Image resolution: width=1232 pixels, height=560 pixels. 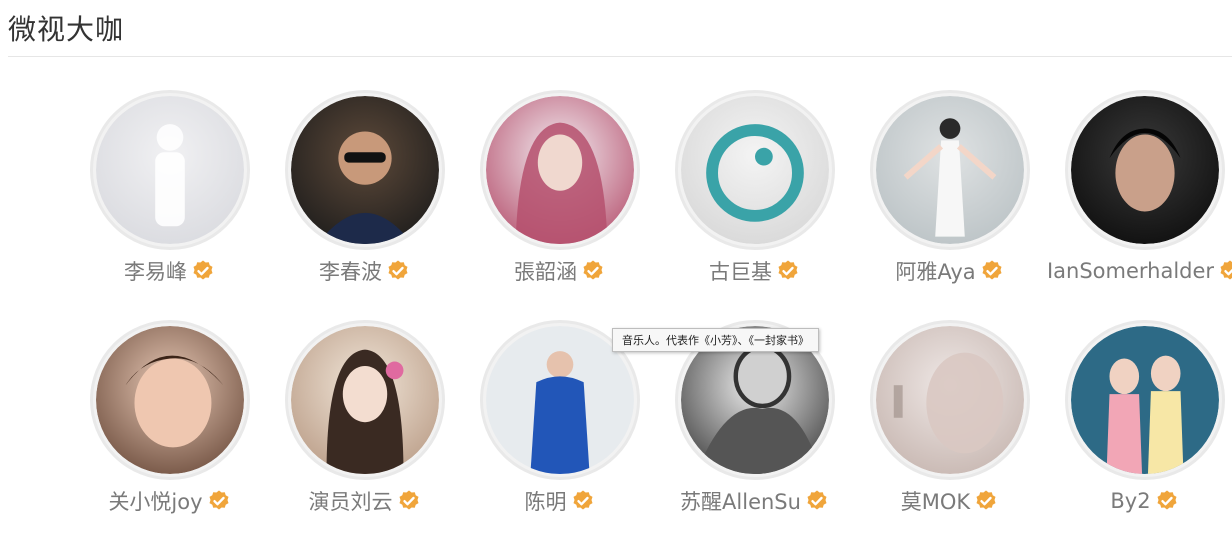 What do you see at coordinates (740, 501) in the screenshot?
I see `user-name: 苏醒AllenSu` at bounding box center [740, 501].